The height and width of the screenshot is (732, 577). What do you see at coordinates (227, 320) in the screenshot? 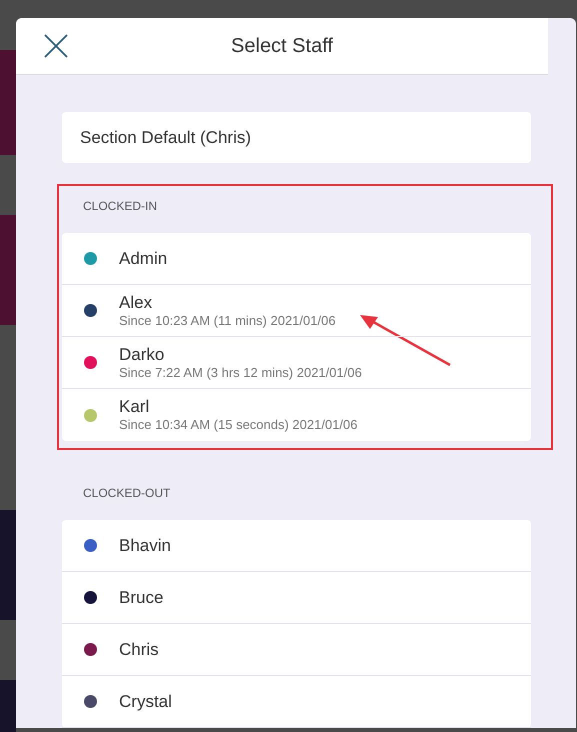
I see `clock-in-time: Since 10:23 AM (11 mins) 2021/01/06` at bounding box center [227, 320].